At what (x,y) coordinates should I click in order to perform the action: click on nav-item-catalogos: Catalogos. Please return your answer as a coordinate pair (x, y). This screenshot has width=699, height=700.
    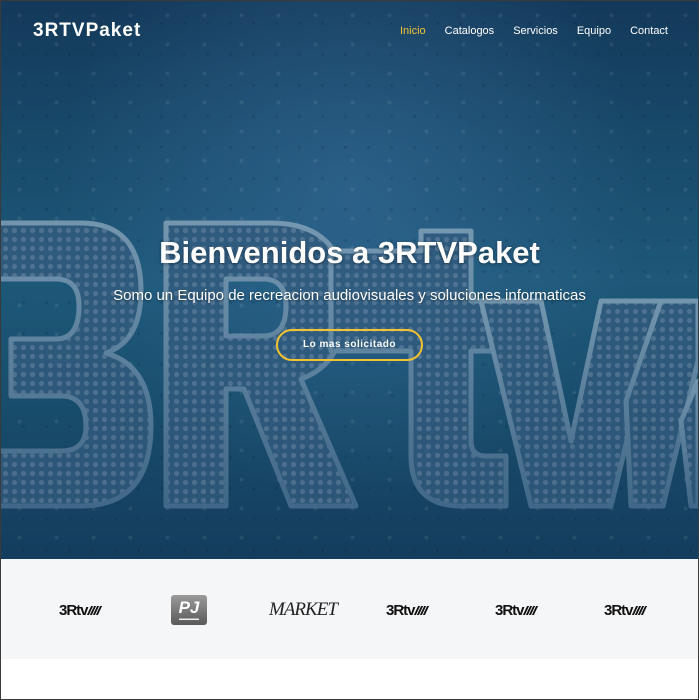
    Looking at the image, I should click on (470, 31).